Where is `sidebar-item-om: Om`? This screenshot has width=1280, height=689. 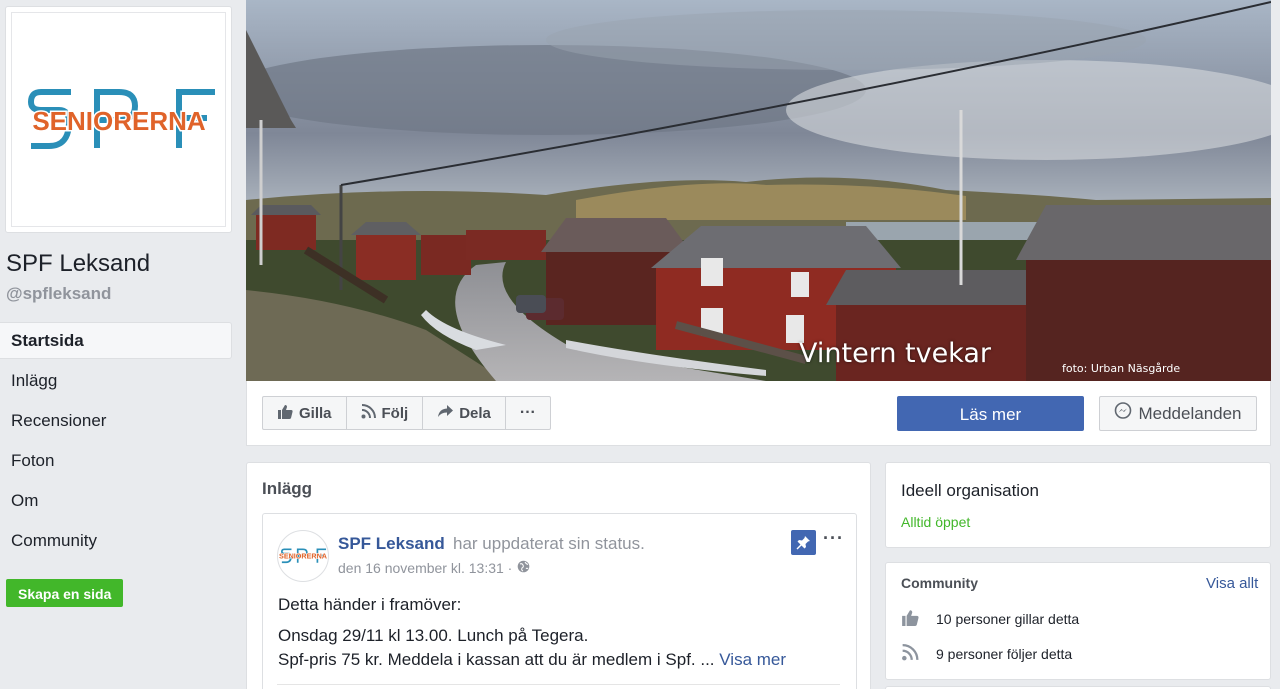 sidebar-item-om: Om is located at coordinates (116, 502).